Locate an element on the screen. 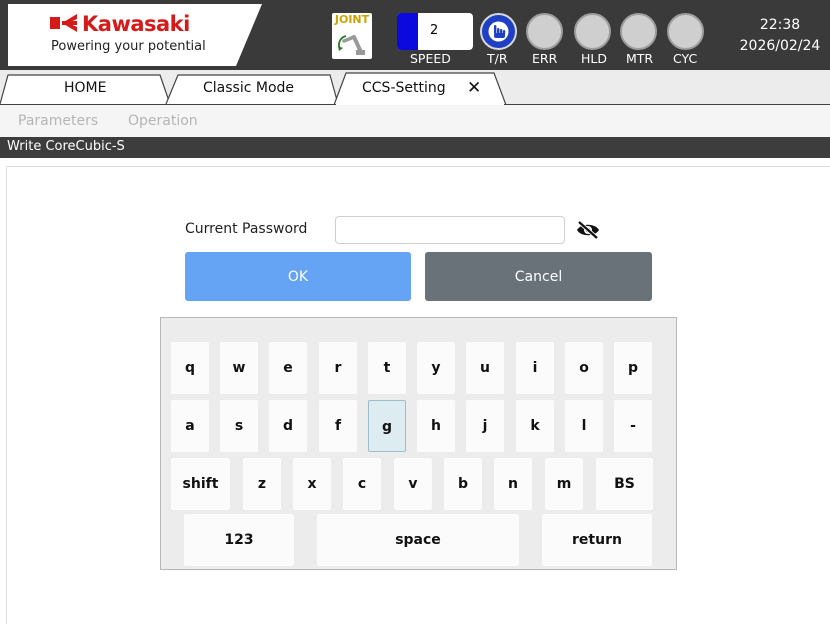 The image size is (830, 624). current-password-input is located at coordinates (450, 230).